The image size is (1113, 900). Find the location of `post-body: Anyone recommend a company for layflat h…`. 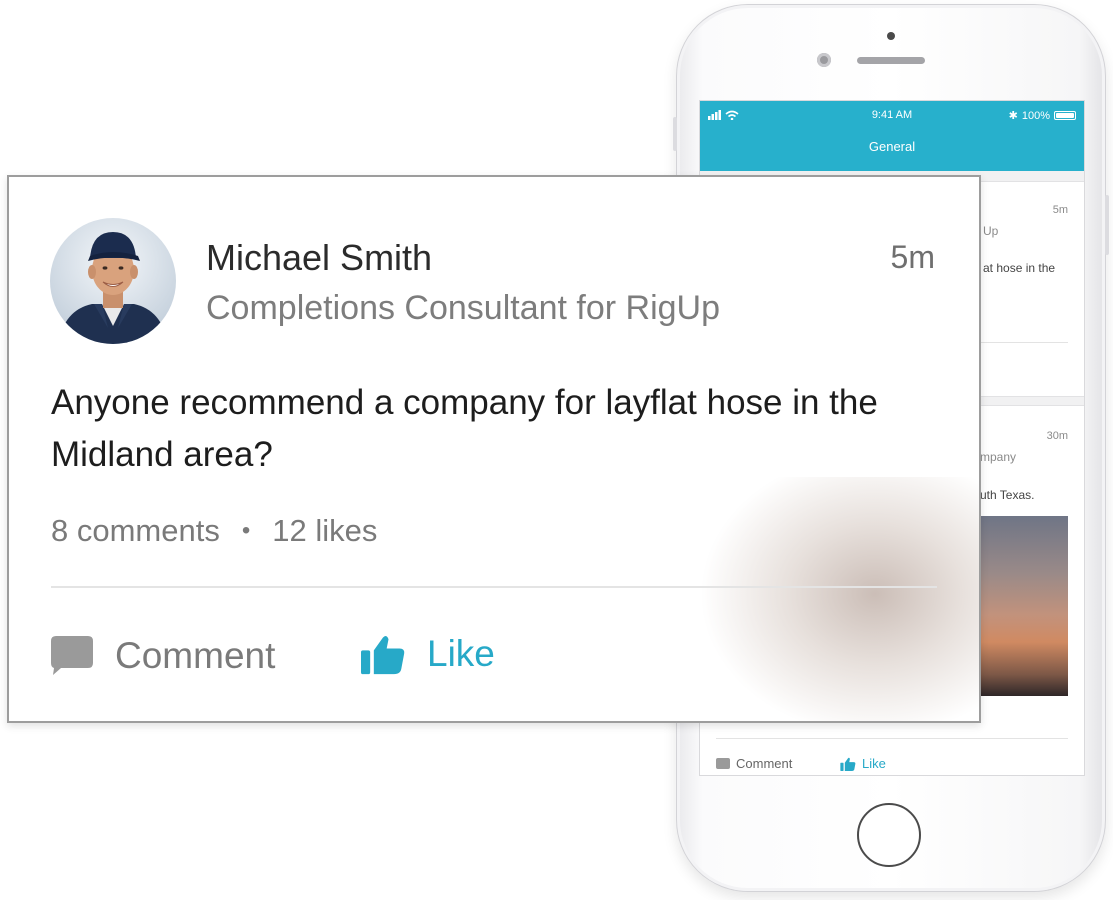

post-body: Anyone recommend a company for layflat h… is located at coordinates (464, 428).